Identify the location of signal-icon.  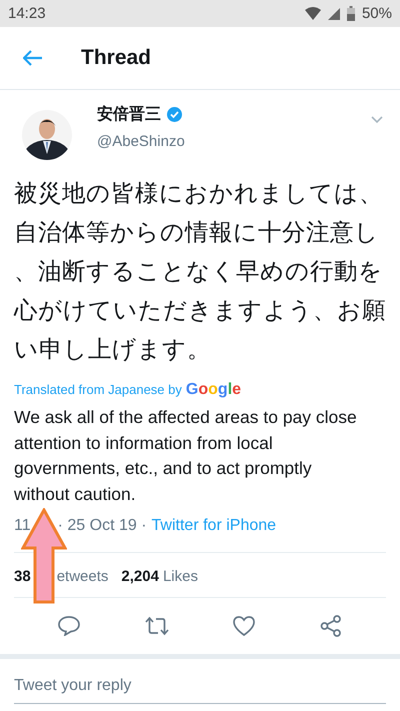
(334, 14).